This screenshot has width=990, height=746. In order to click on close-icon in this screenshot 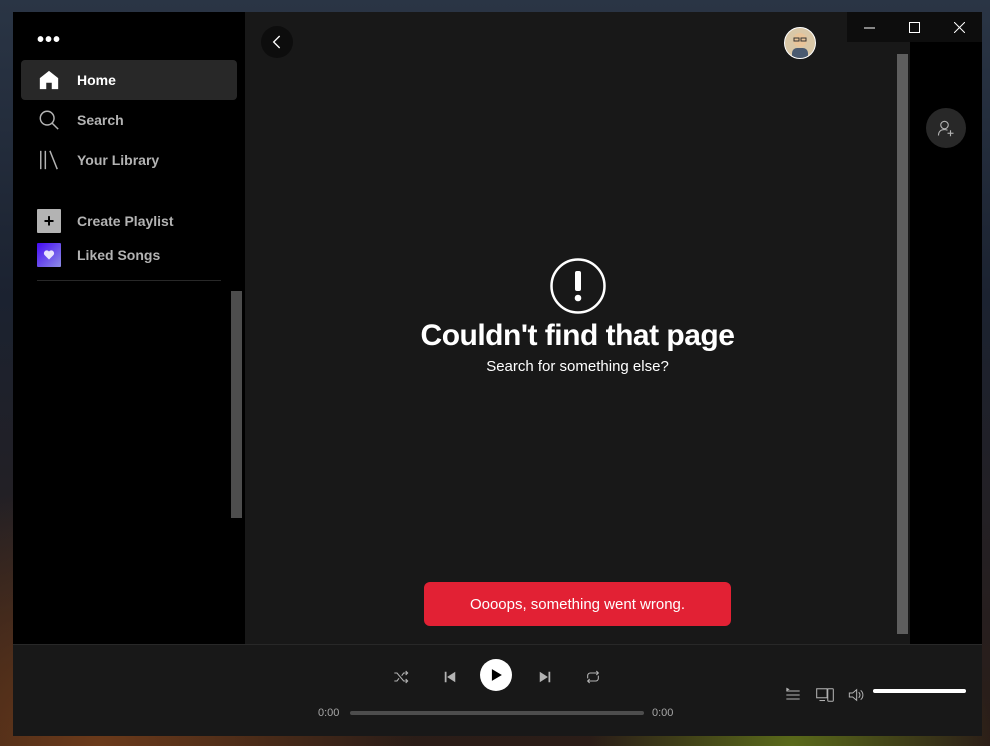, I will do `click(959, 27)`.